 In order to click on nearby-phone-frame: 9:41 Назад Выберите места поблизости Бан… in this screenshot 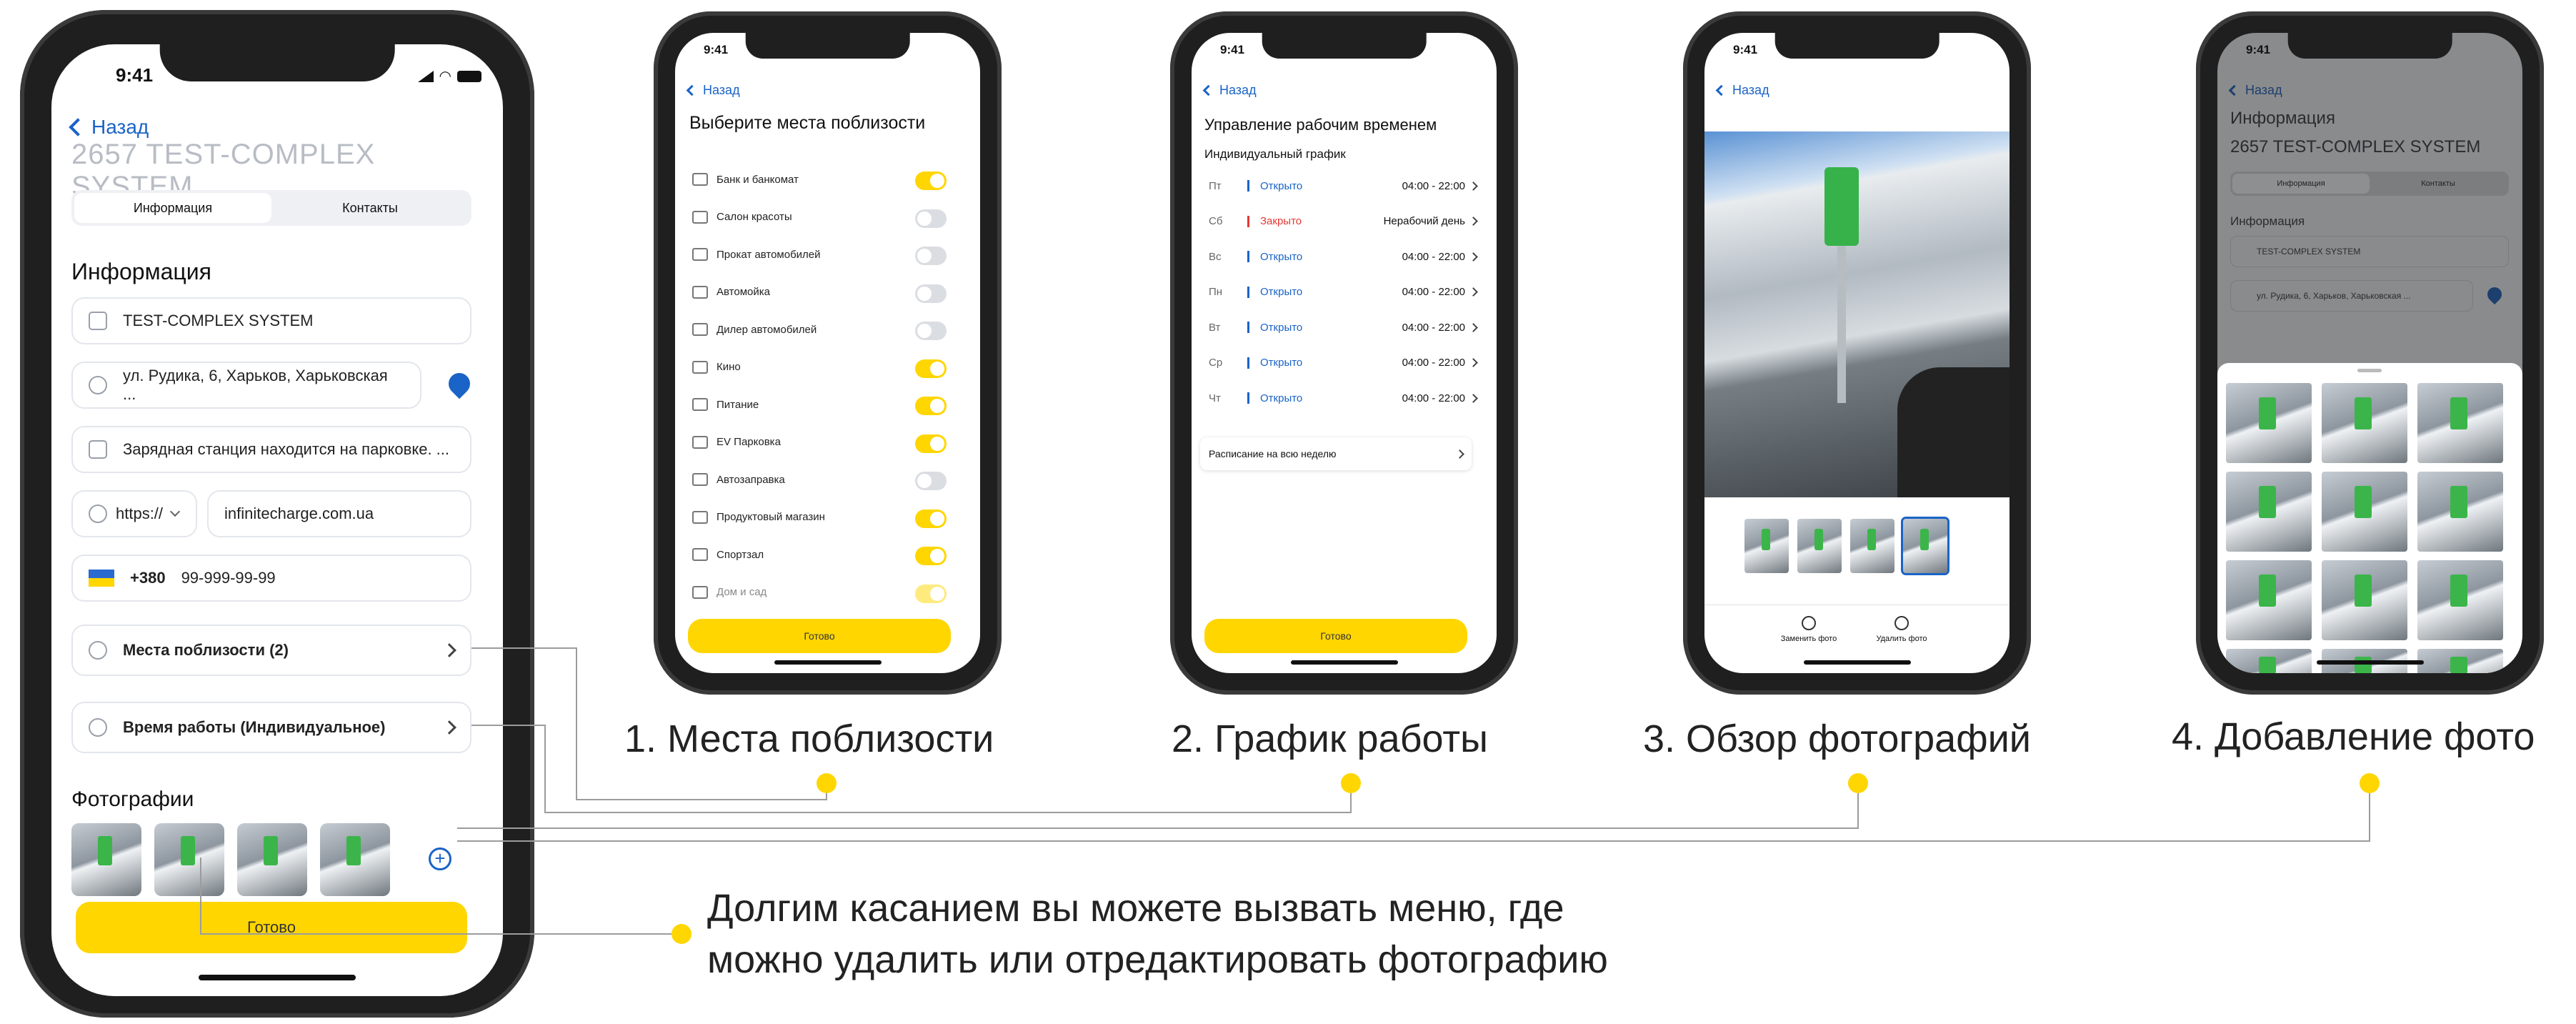, I will do `click(828, 353)`.